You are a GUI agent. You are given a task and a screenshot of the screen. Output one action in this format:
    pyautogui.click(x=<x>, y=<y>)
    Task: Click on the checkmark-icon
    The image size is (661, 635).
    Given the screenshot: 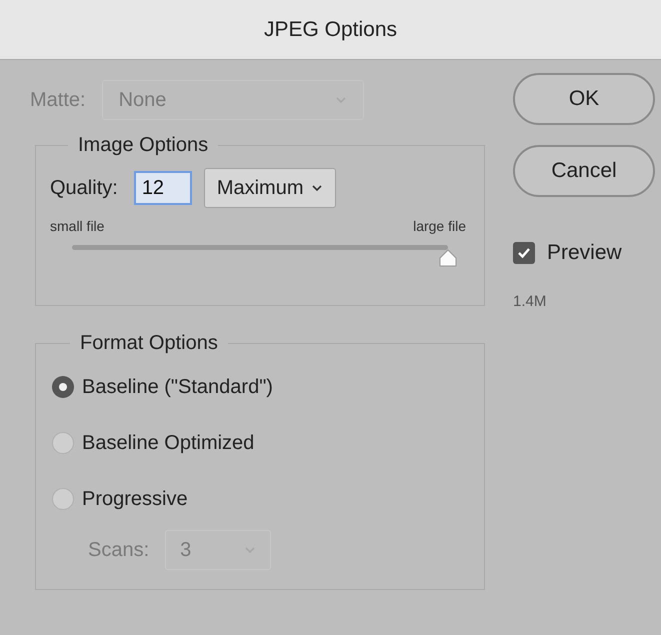 What is the action you would take?
    pyautogui.click(x=524, y=252)
    